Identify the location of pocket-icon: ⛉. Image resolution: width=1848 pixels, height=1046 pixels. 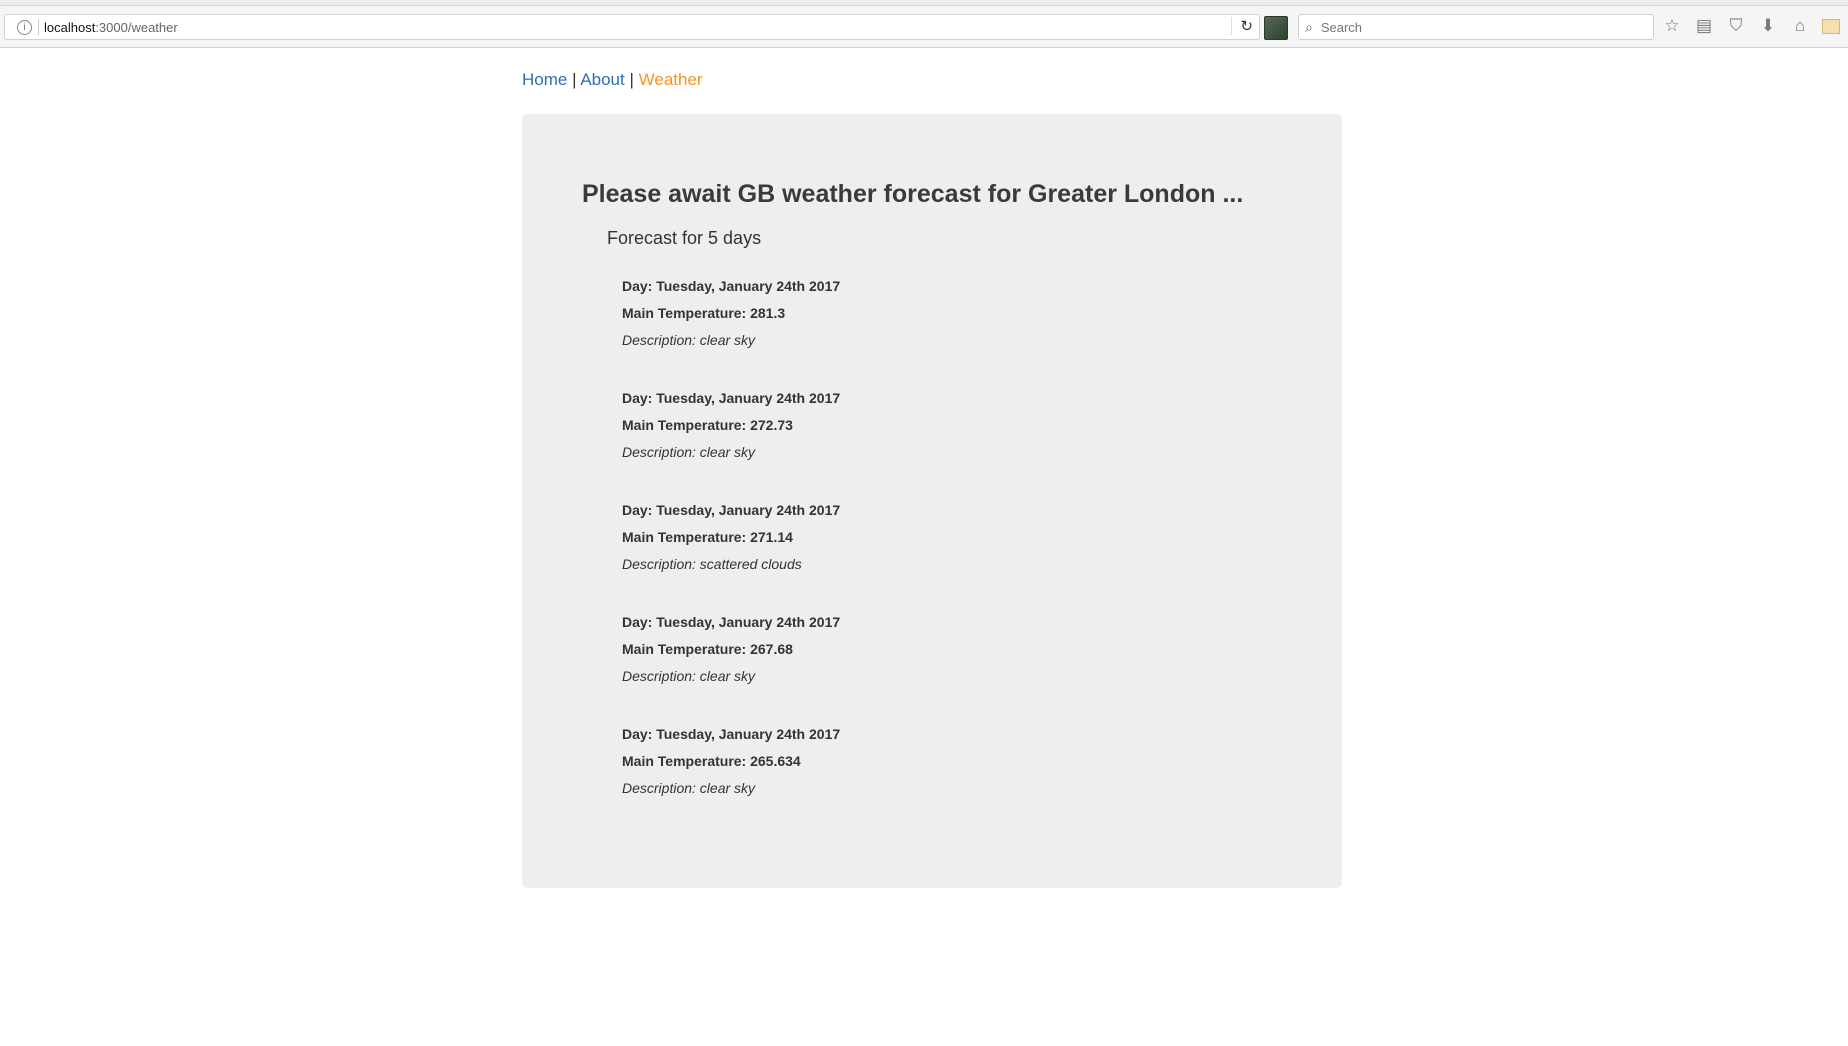
(1736, 26).